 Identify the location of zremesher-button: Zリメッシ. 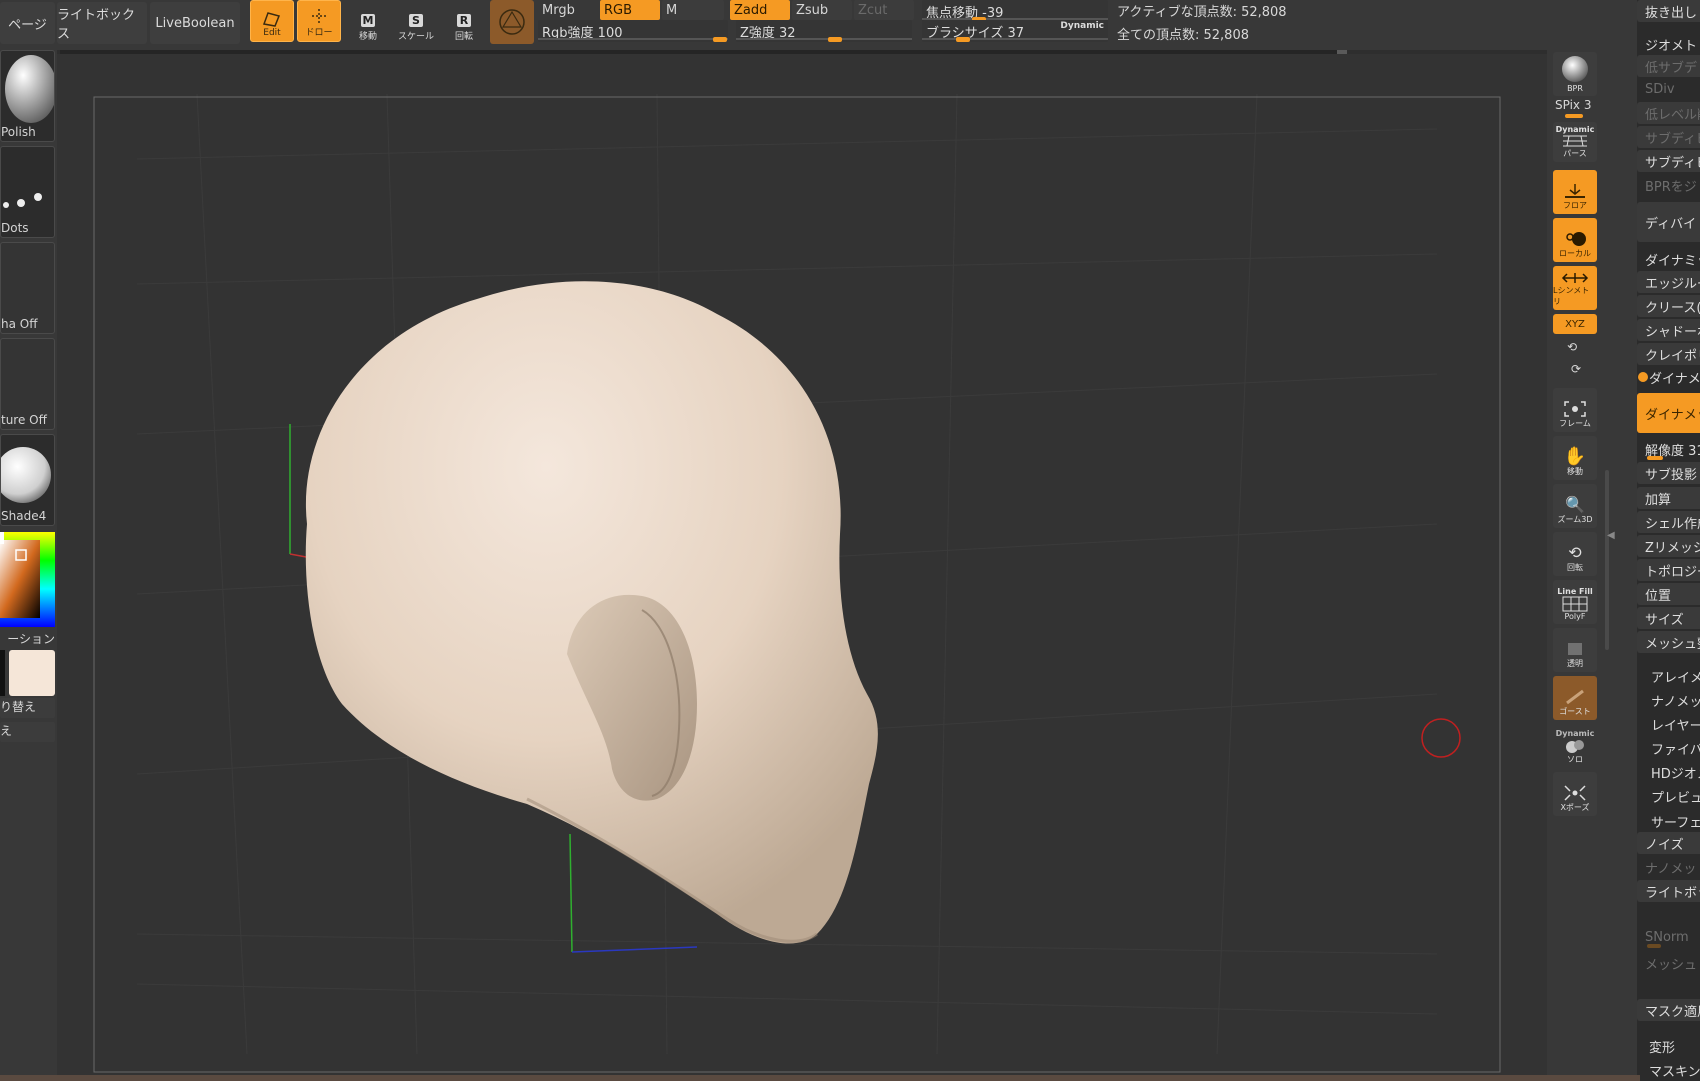
(1668, 546).